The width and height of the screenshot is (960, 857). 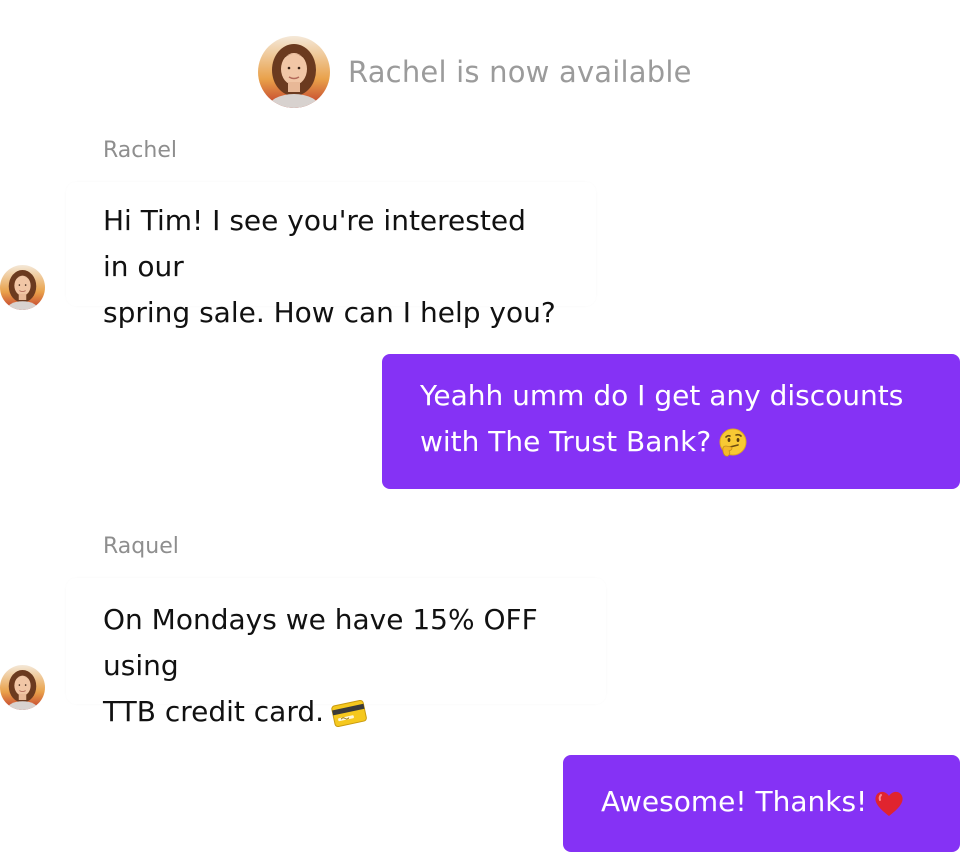 I want to click on message-text-line: Yeahh umm do I get any discounts, so click(x=662, y=395).